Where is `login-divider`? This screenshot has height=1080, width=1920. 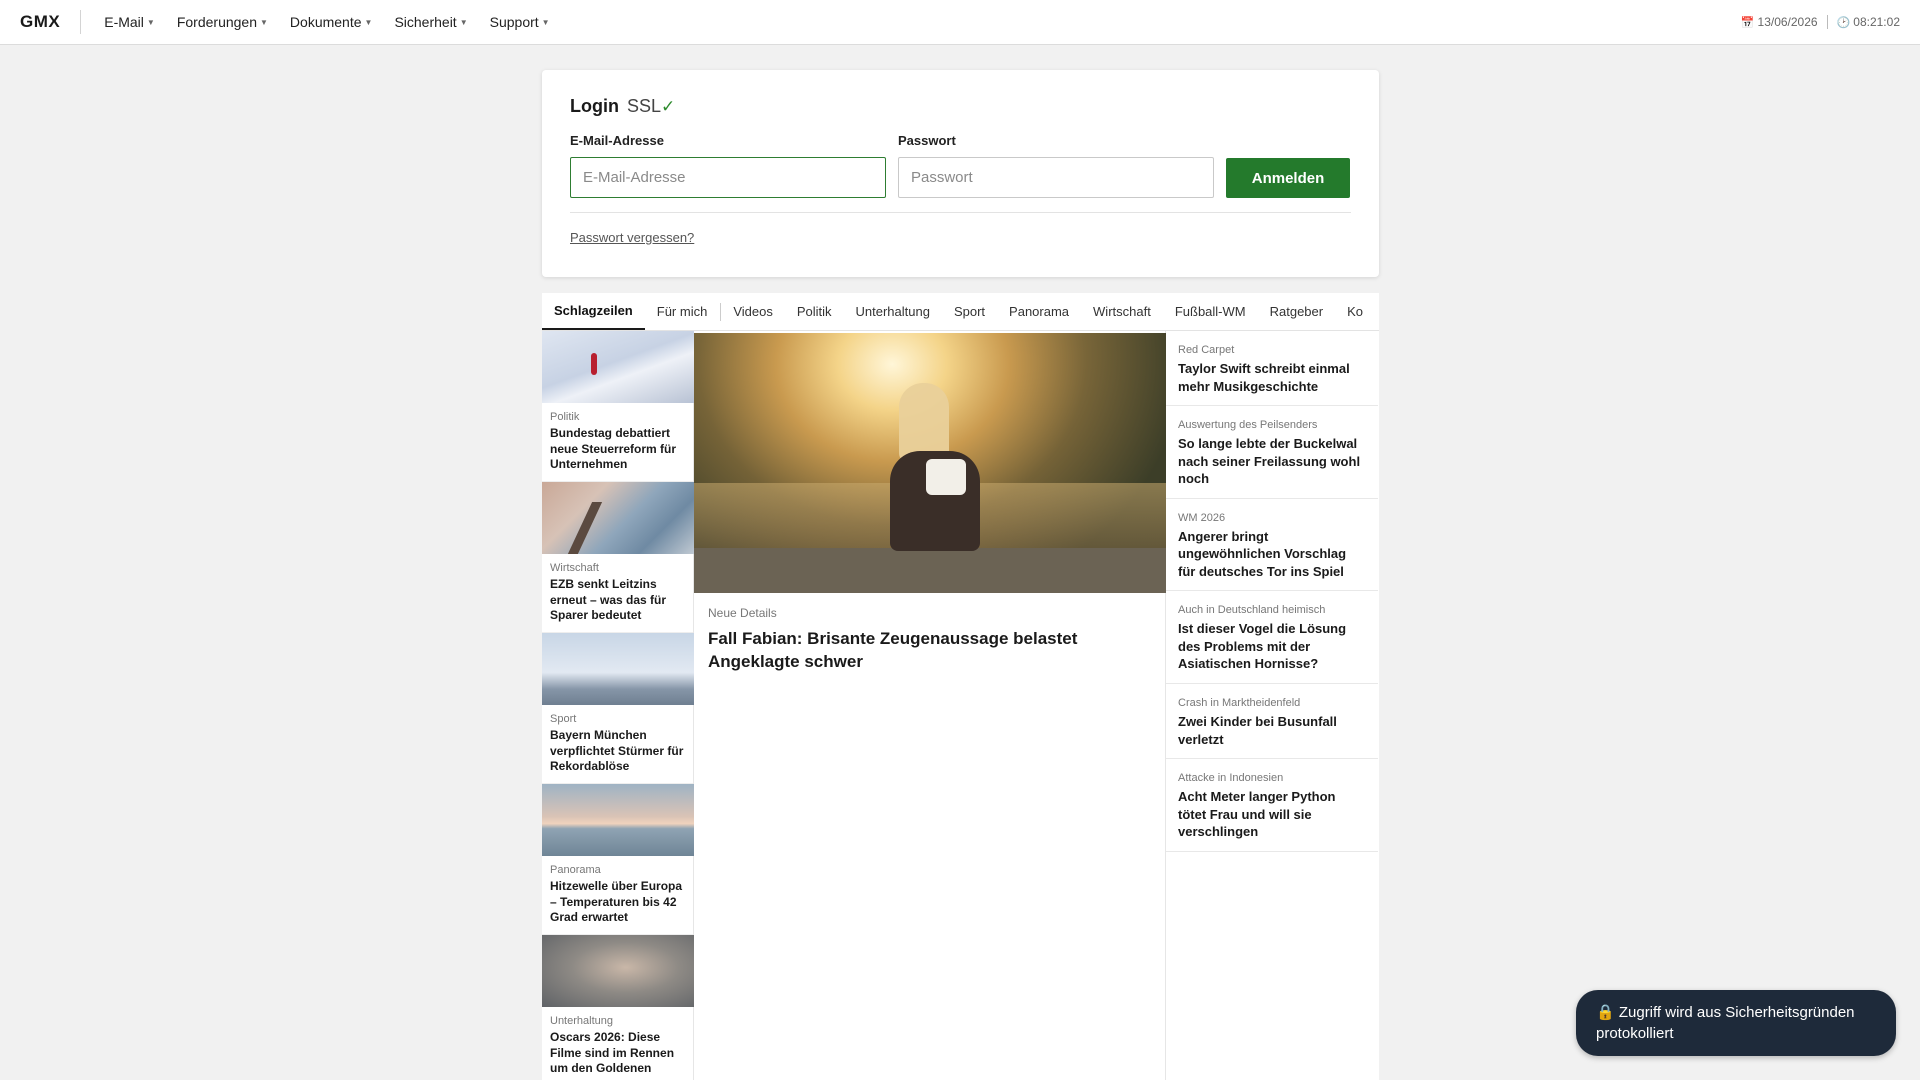 login-divider is located at coordinates (960, 212).